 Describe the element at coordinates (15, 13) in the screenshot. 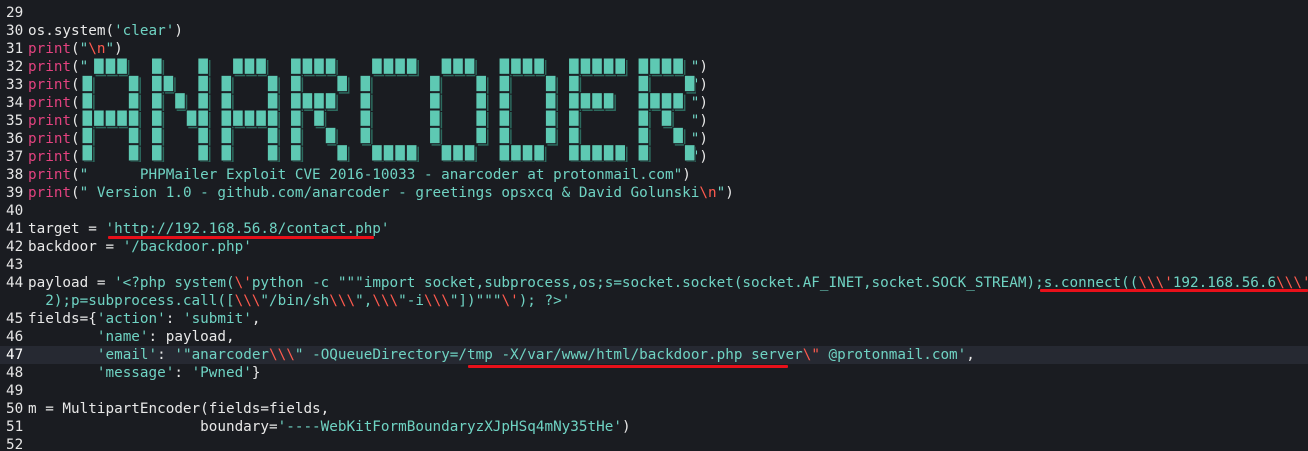

I see `line-number: 29` at that location.